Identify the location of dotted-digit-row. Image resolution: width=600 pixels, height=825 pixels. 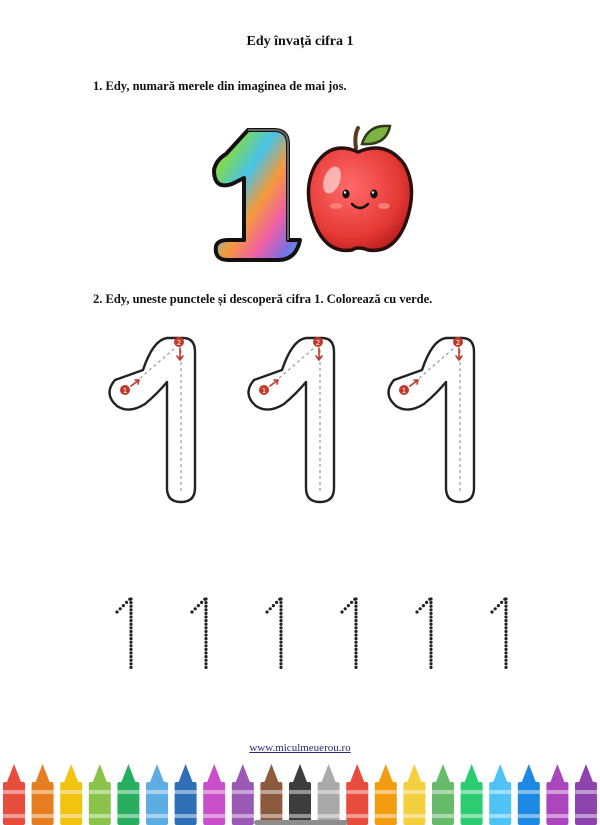
(311, 633).